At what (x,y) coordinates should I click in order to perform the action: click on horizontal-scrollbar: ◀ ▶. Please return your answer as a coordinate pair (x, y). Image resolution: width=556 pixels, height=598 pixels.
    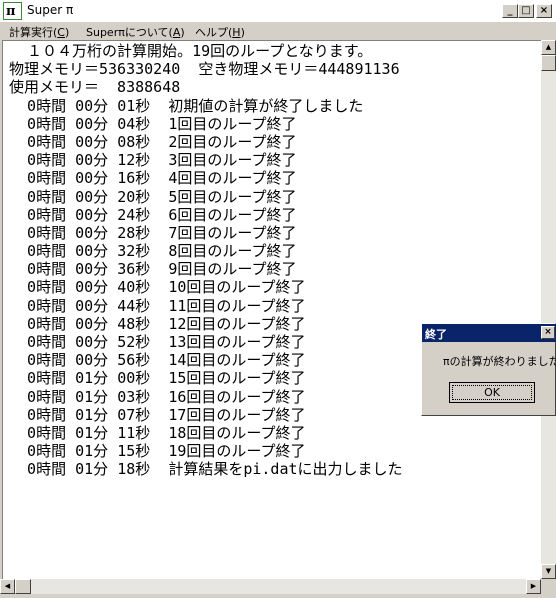
    Looking at the image, I should click on (270, 586).